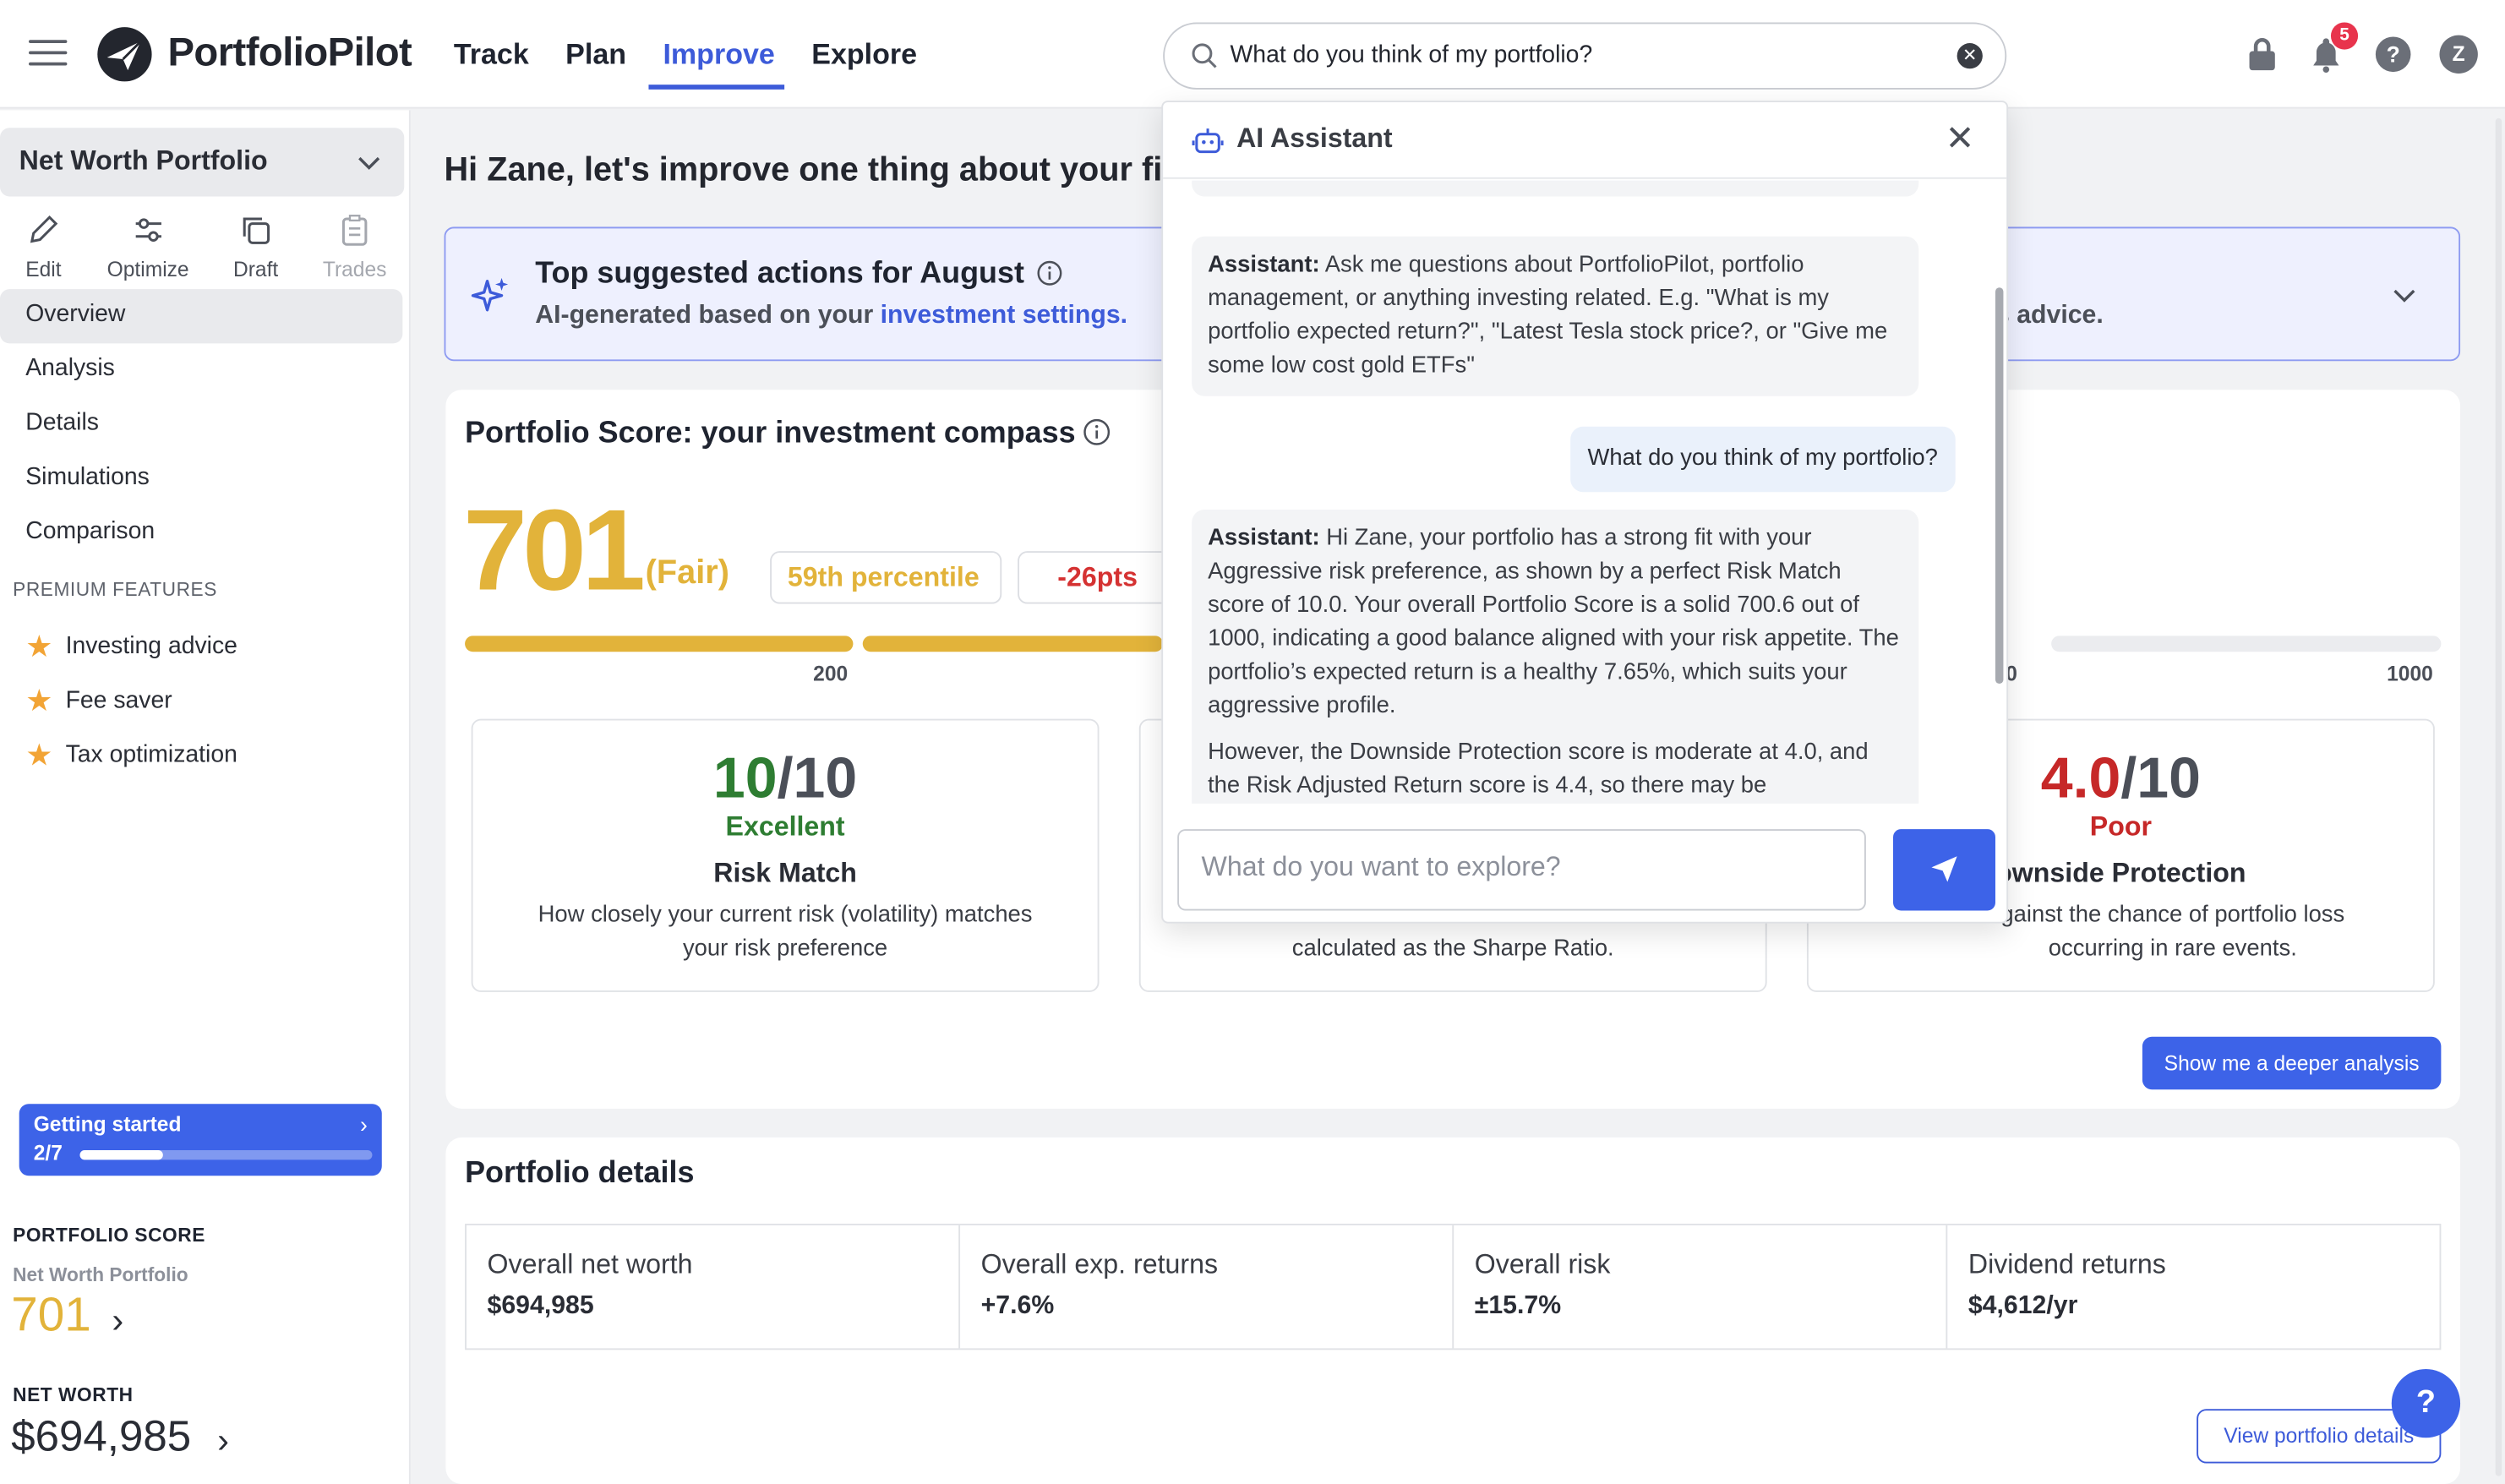 The image size is (2505, 1484). Describe the element at coordinates (43, 269) in the screenshot. I see `edit-label: Edit` at that location.